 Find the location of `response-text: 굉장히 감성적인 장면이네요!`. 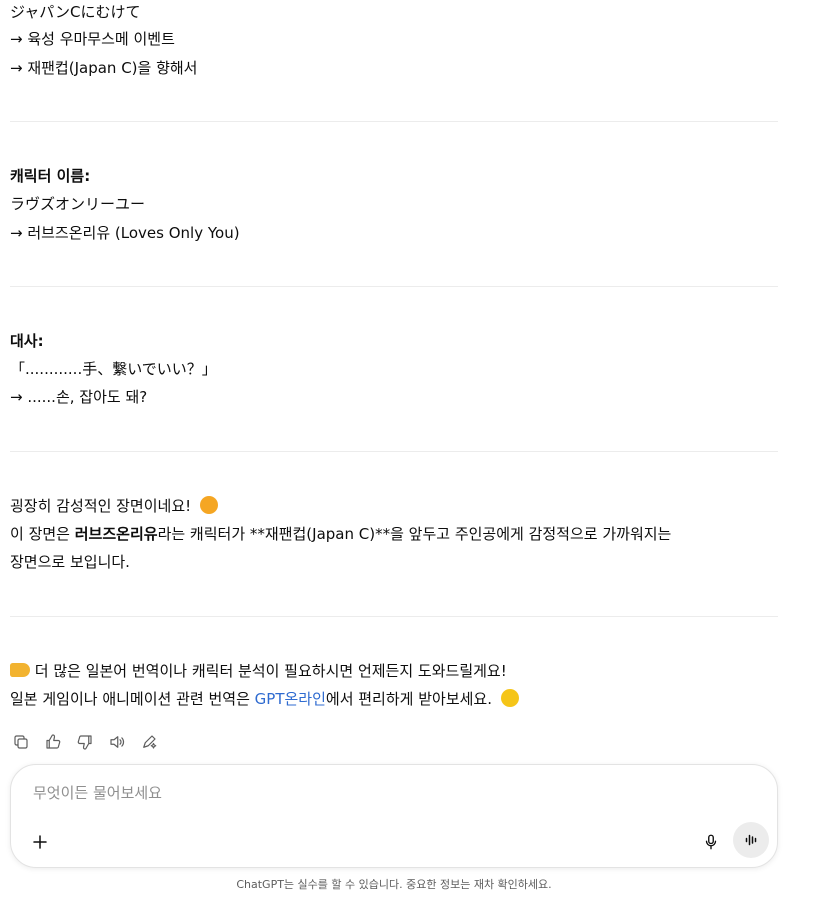

response-text: 굉장히 감성적인 장면이네요! is located at coordinates (101, 506).